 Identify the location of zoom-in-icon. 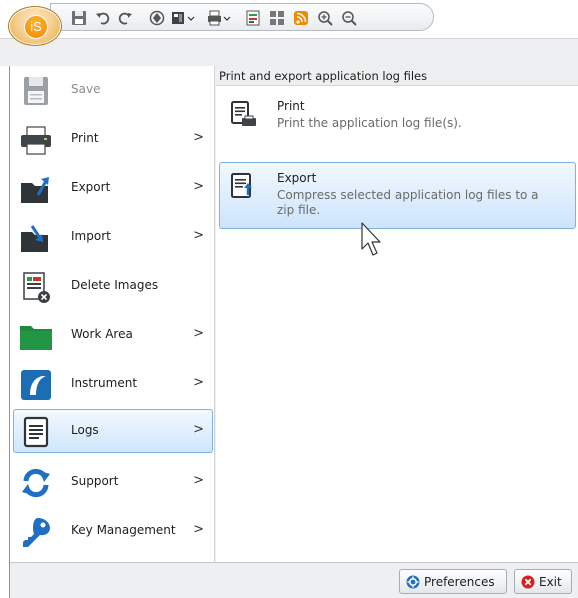
(325, 18).